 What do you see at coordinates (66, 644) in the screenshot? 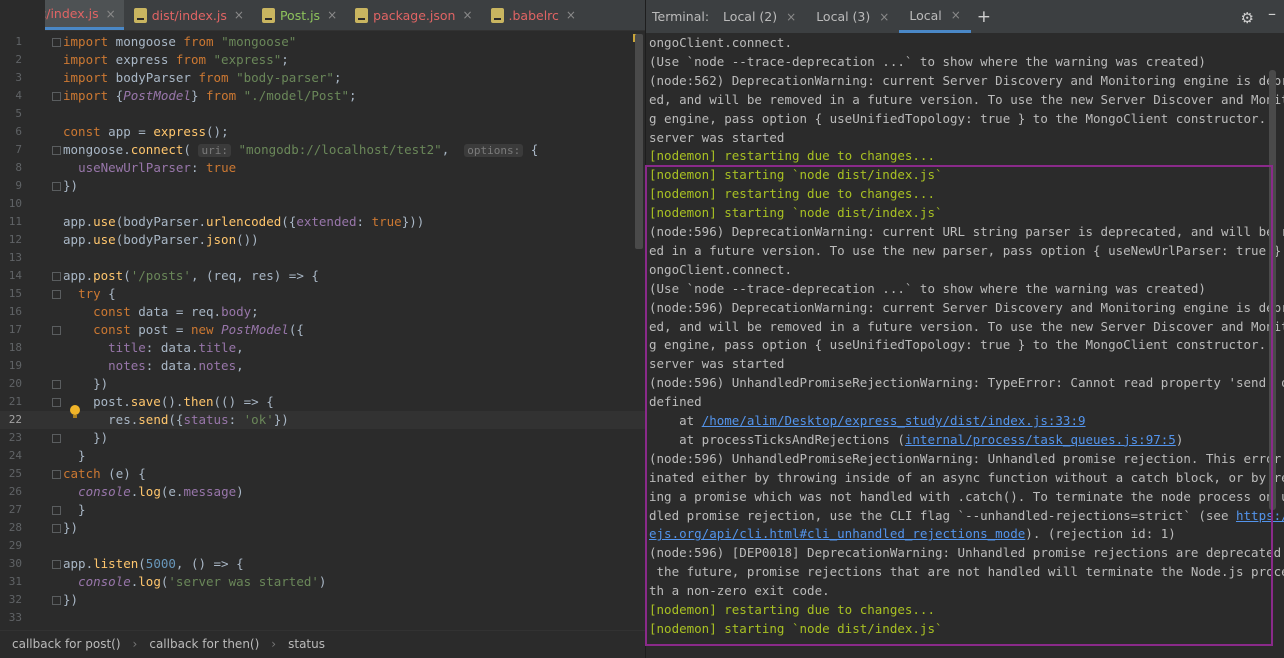
I see `breadcrumb-item: callback for post()` at bounding box center [66, 644].